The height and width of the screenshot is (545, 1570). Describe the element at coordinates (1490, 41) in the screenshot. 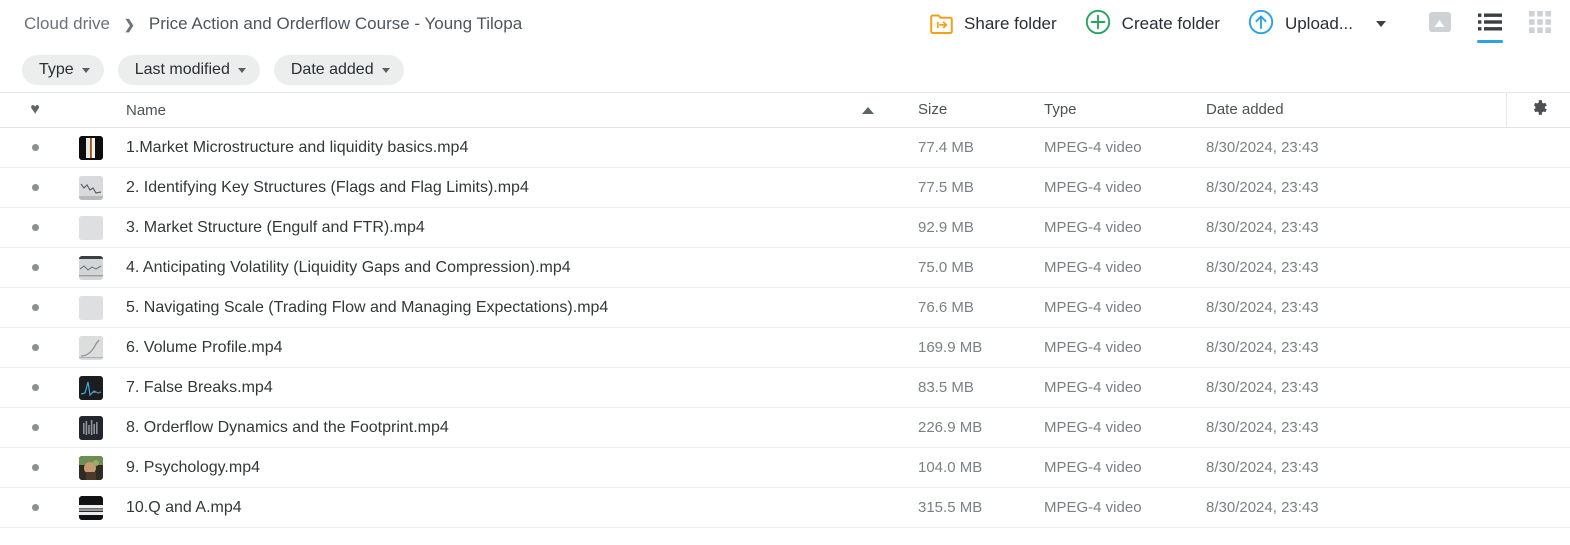

I see `list-view-active-indicator` at that location.